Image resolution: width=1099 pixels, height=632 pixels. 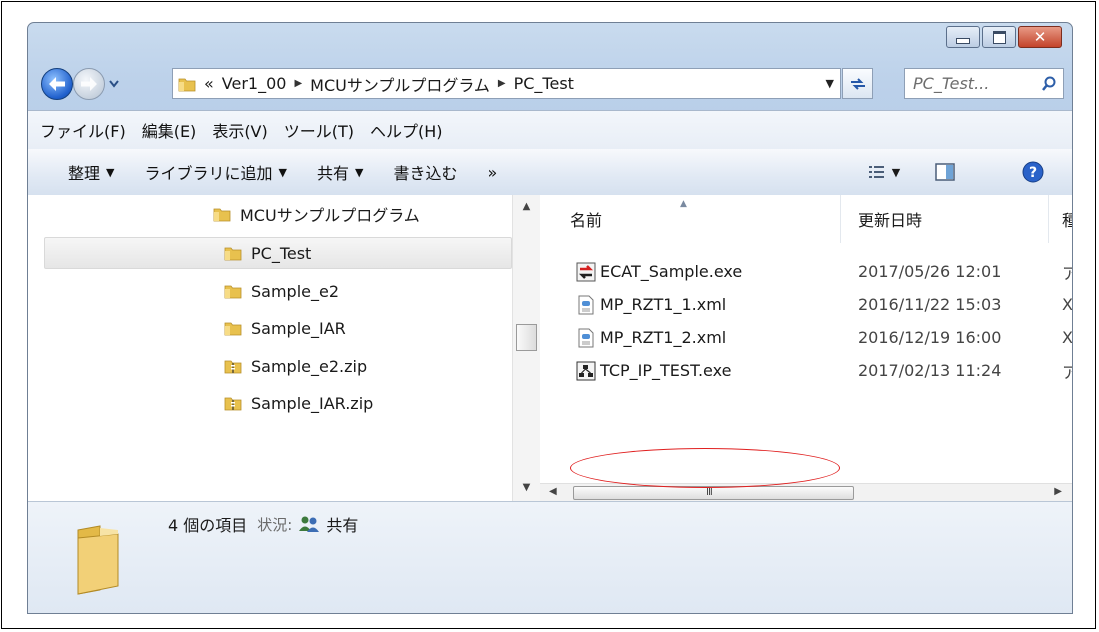 What do you see at coordinates (114, 84) in the screenshot?
I see `recent-pages-dropdown` at bounding box center [114, 84].